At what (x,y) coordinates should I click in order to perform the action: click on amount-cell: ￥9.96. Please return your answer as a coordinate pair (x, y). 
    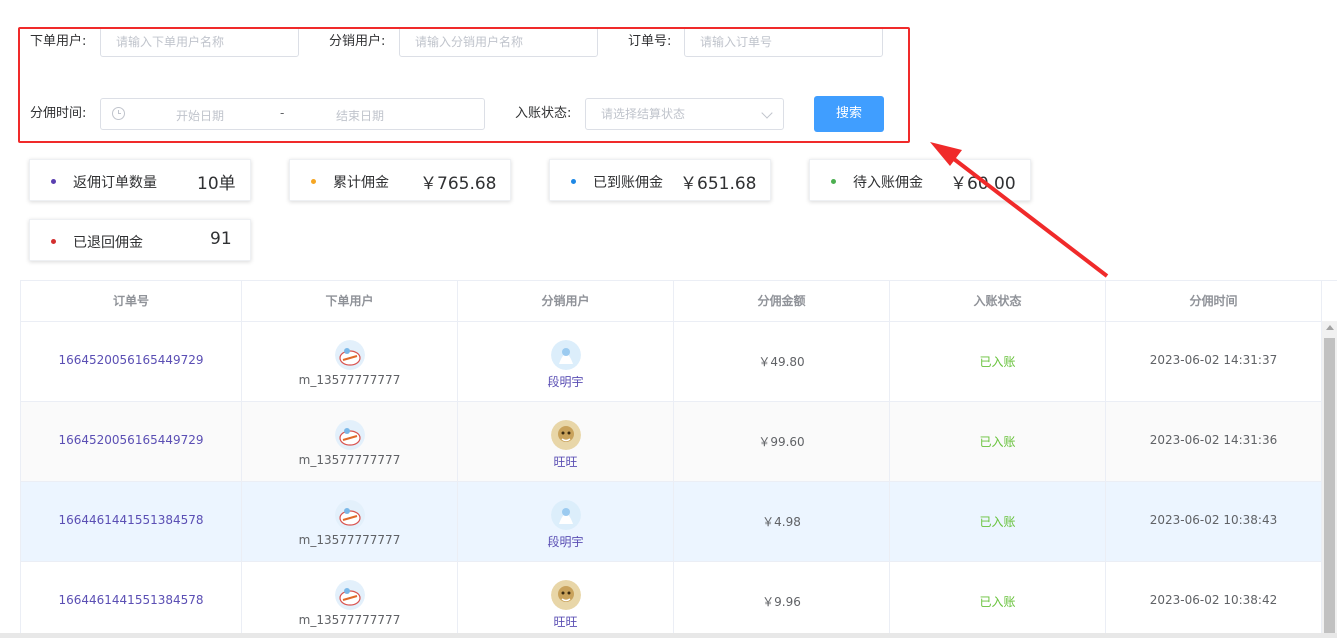
    Looking at the image, I should click on (781, 602).